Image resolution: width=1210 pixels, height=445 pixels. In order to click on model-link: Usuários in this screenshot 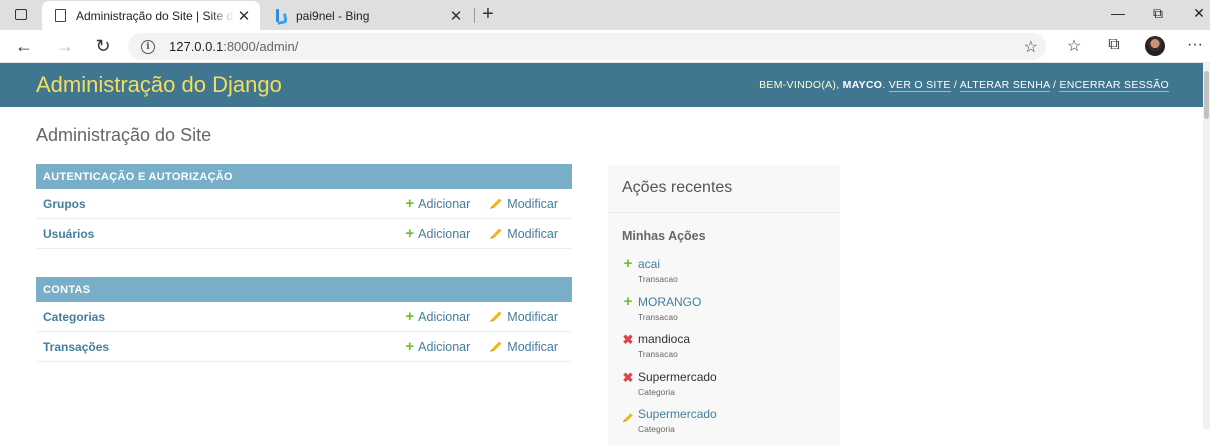, I will do `click(220, 234)`.